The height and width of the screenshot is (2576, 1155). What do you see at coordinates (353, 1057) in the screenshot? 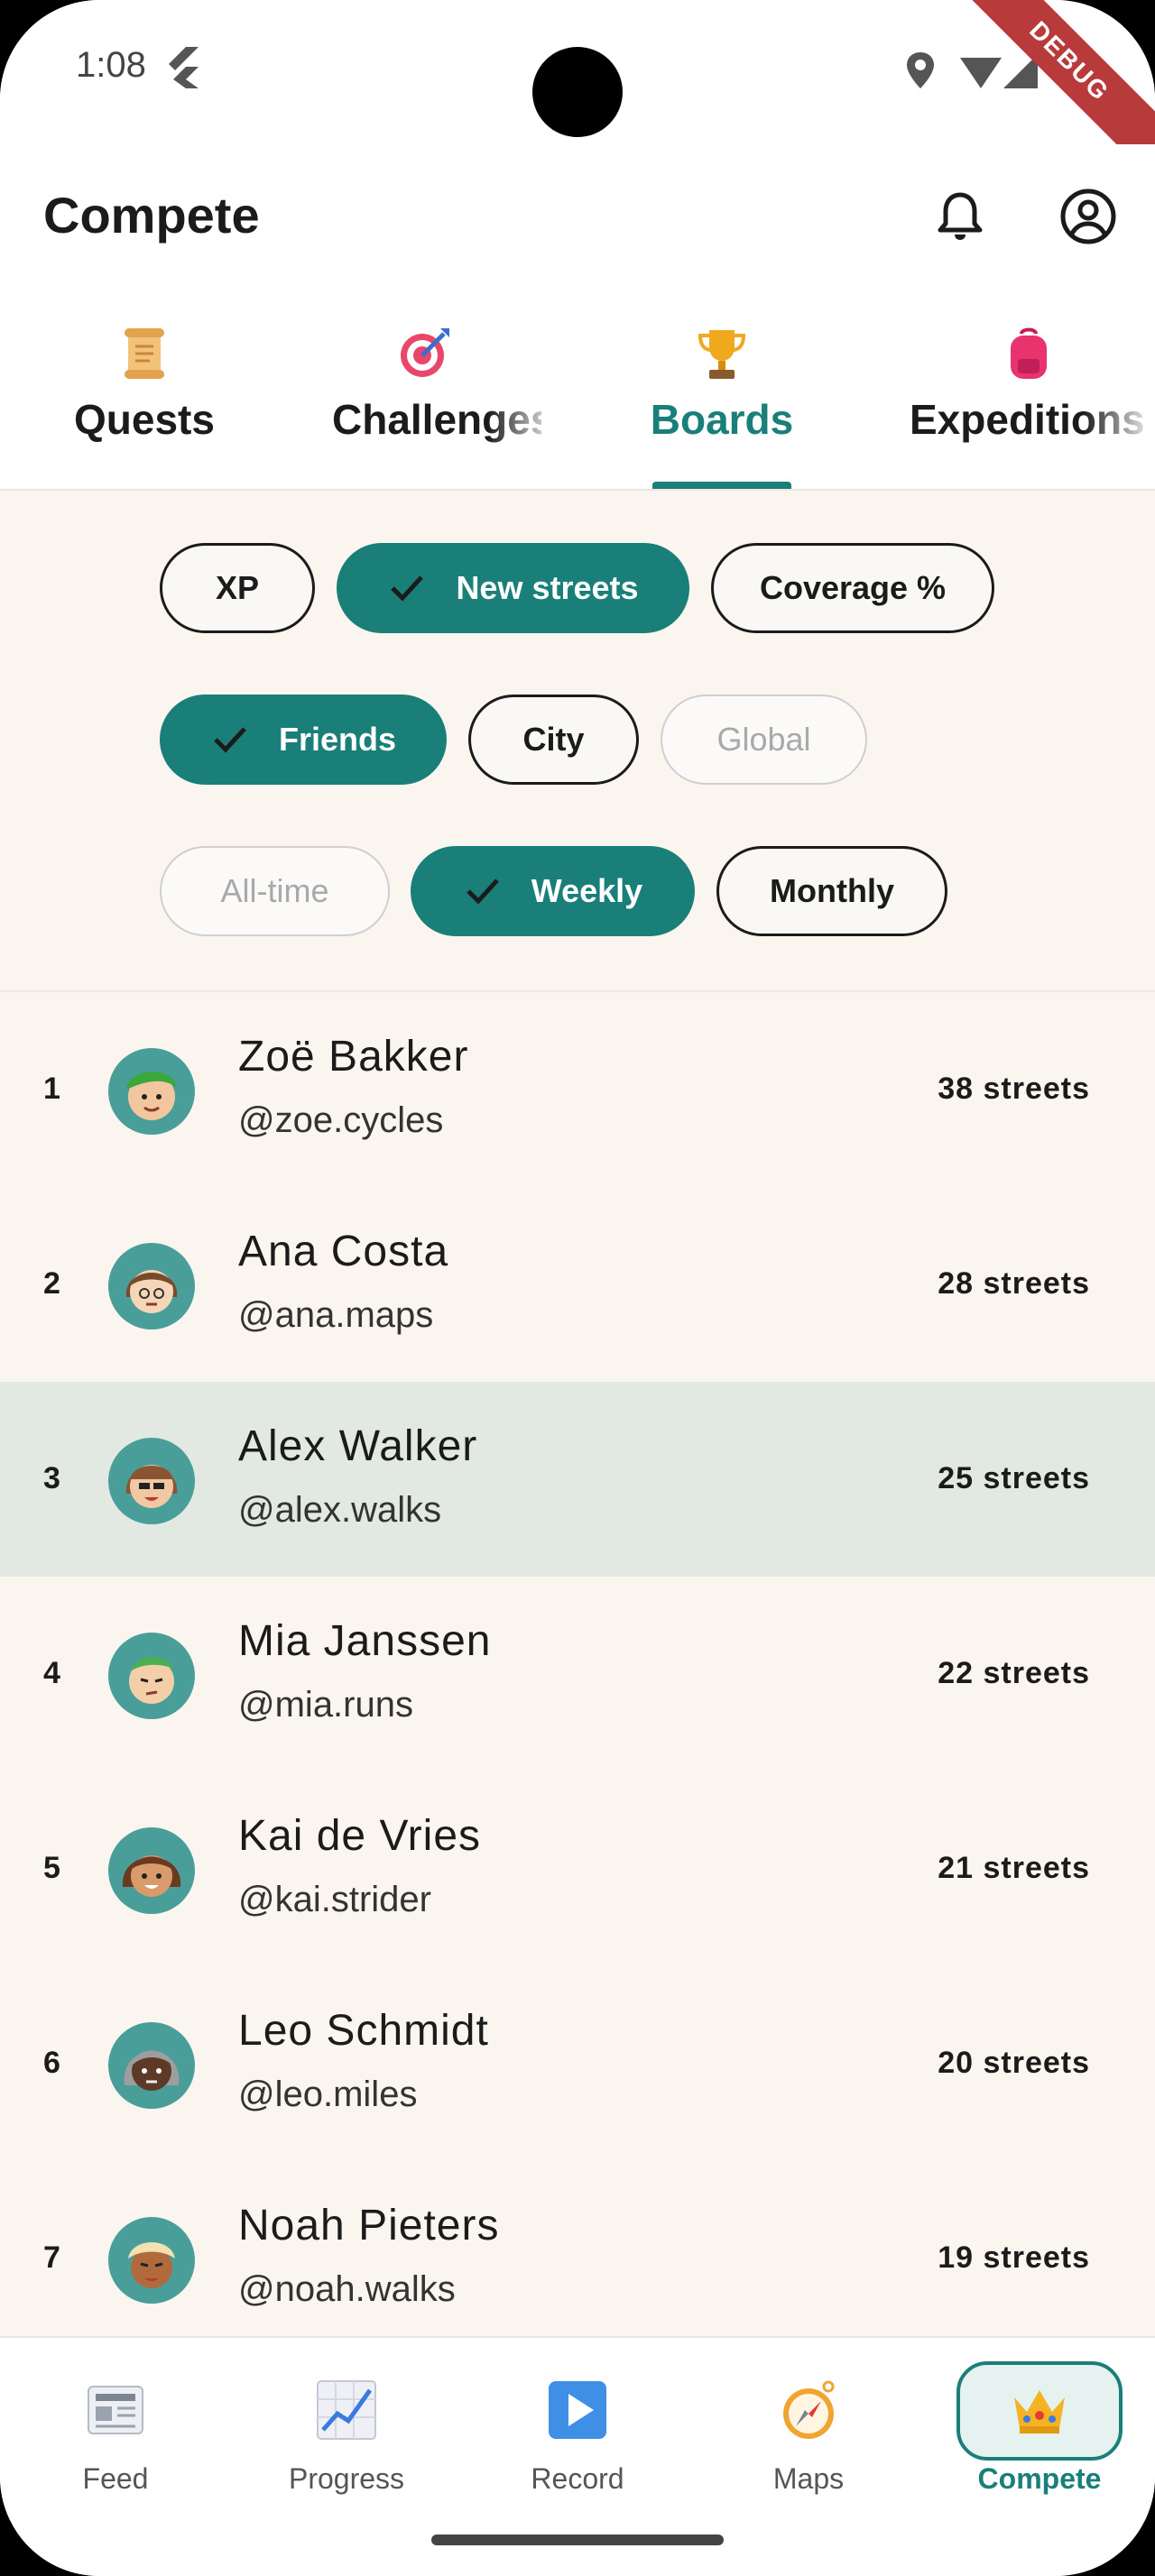
I see `user-name: Zoë Bakker` at bounding box center [353, 1057].